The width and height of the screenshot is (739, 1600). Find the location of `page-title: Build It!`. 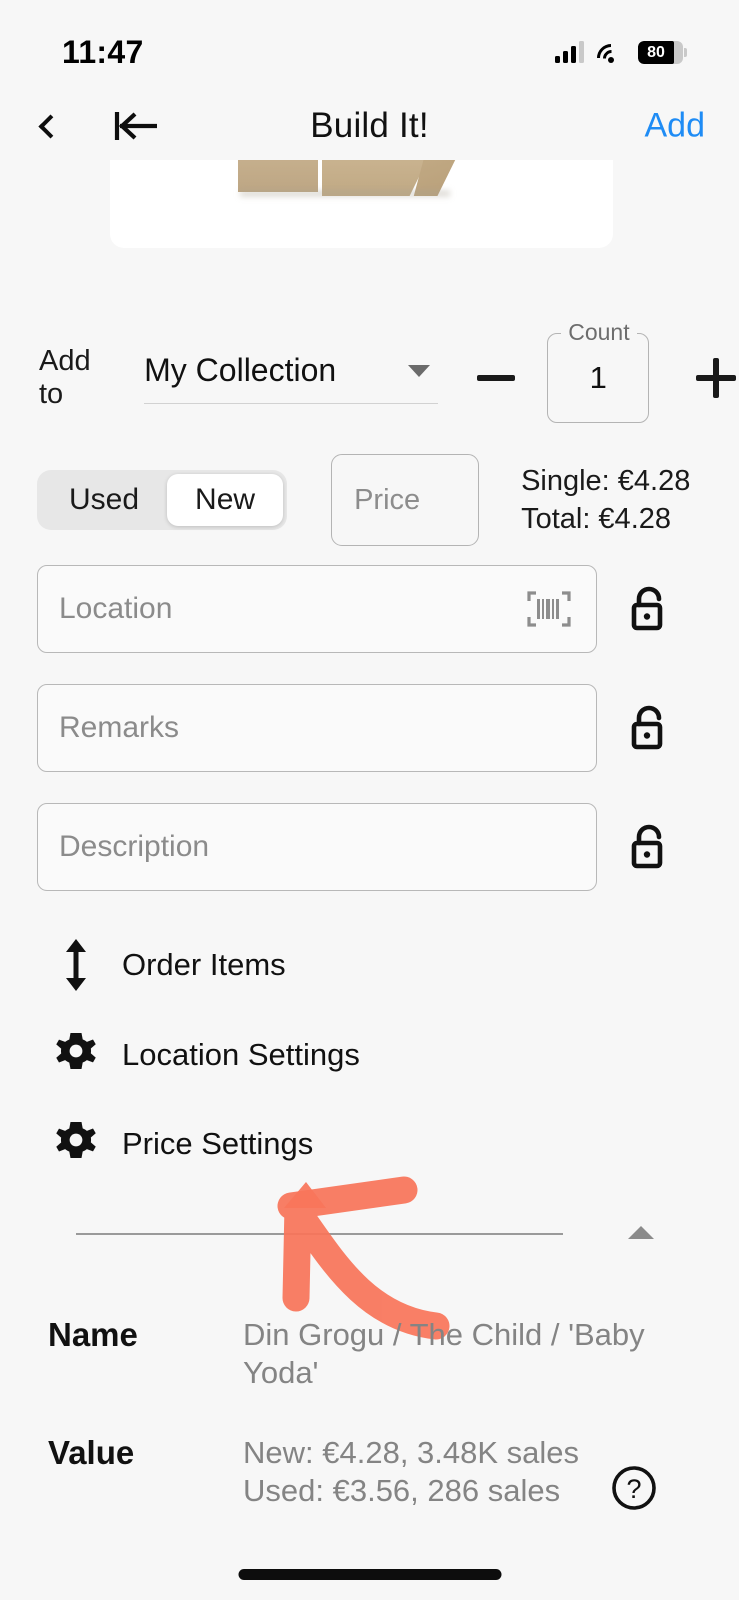

page-title: Build It! is located at coordinates (369, 125).